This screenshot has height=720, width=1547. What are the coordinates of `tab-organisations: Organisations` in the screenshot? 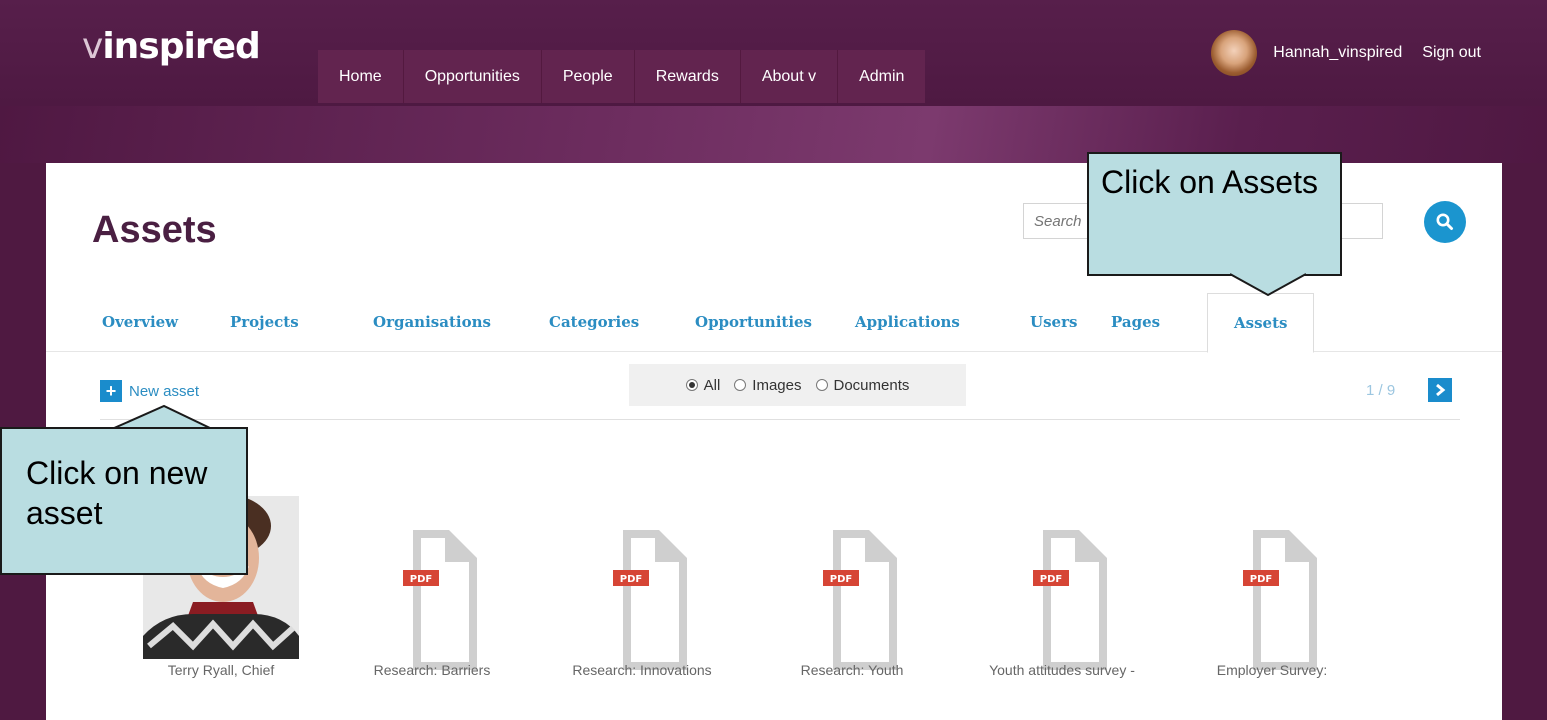 It's located at (432, 322).